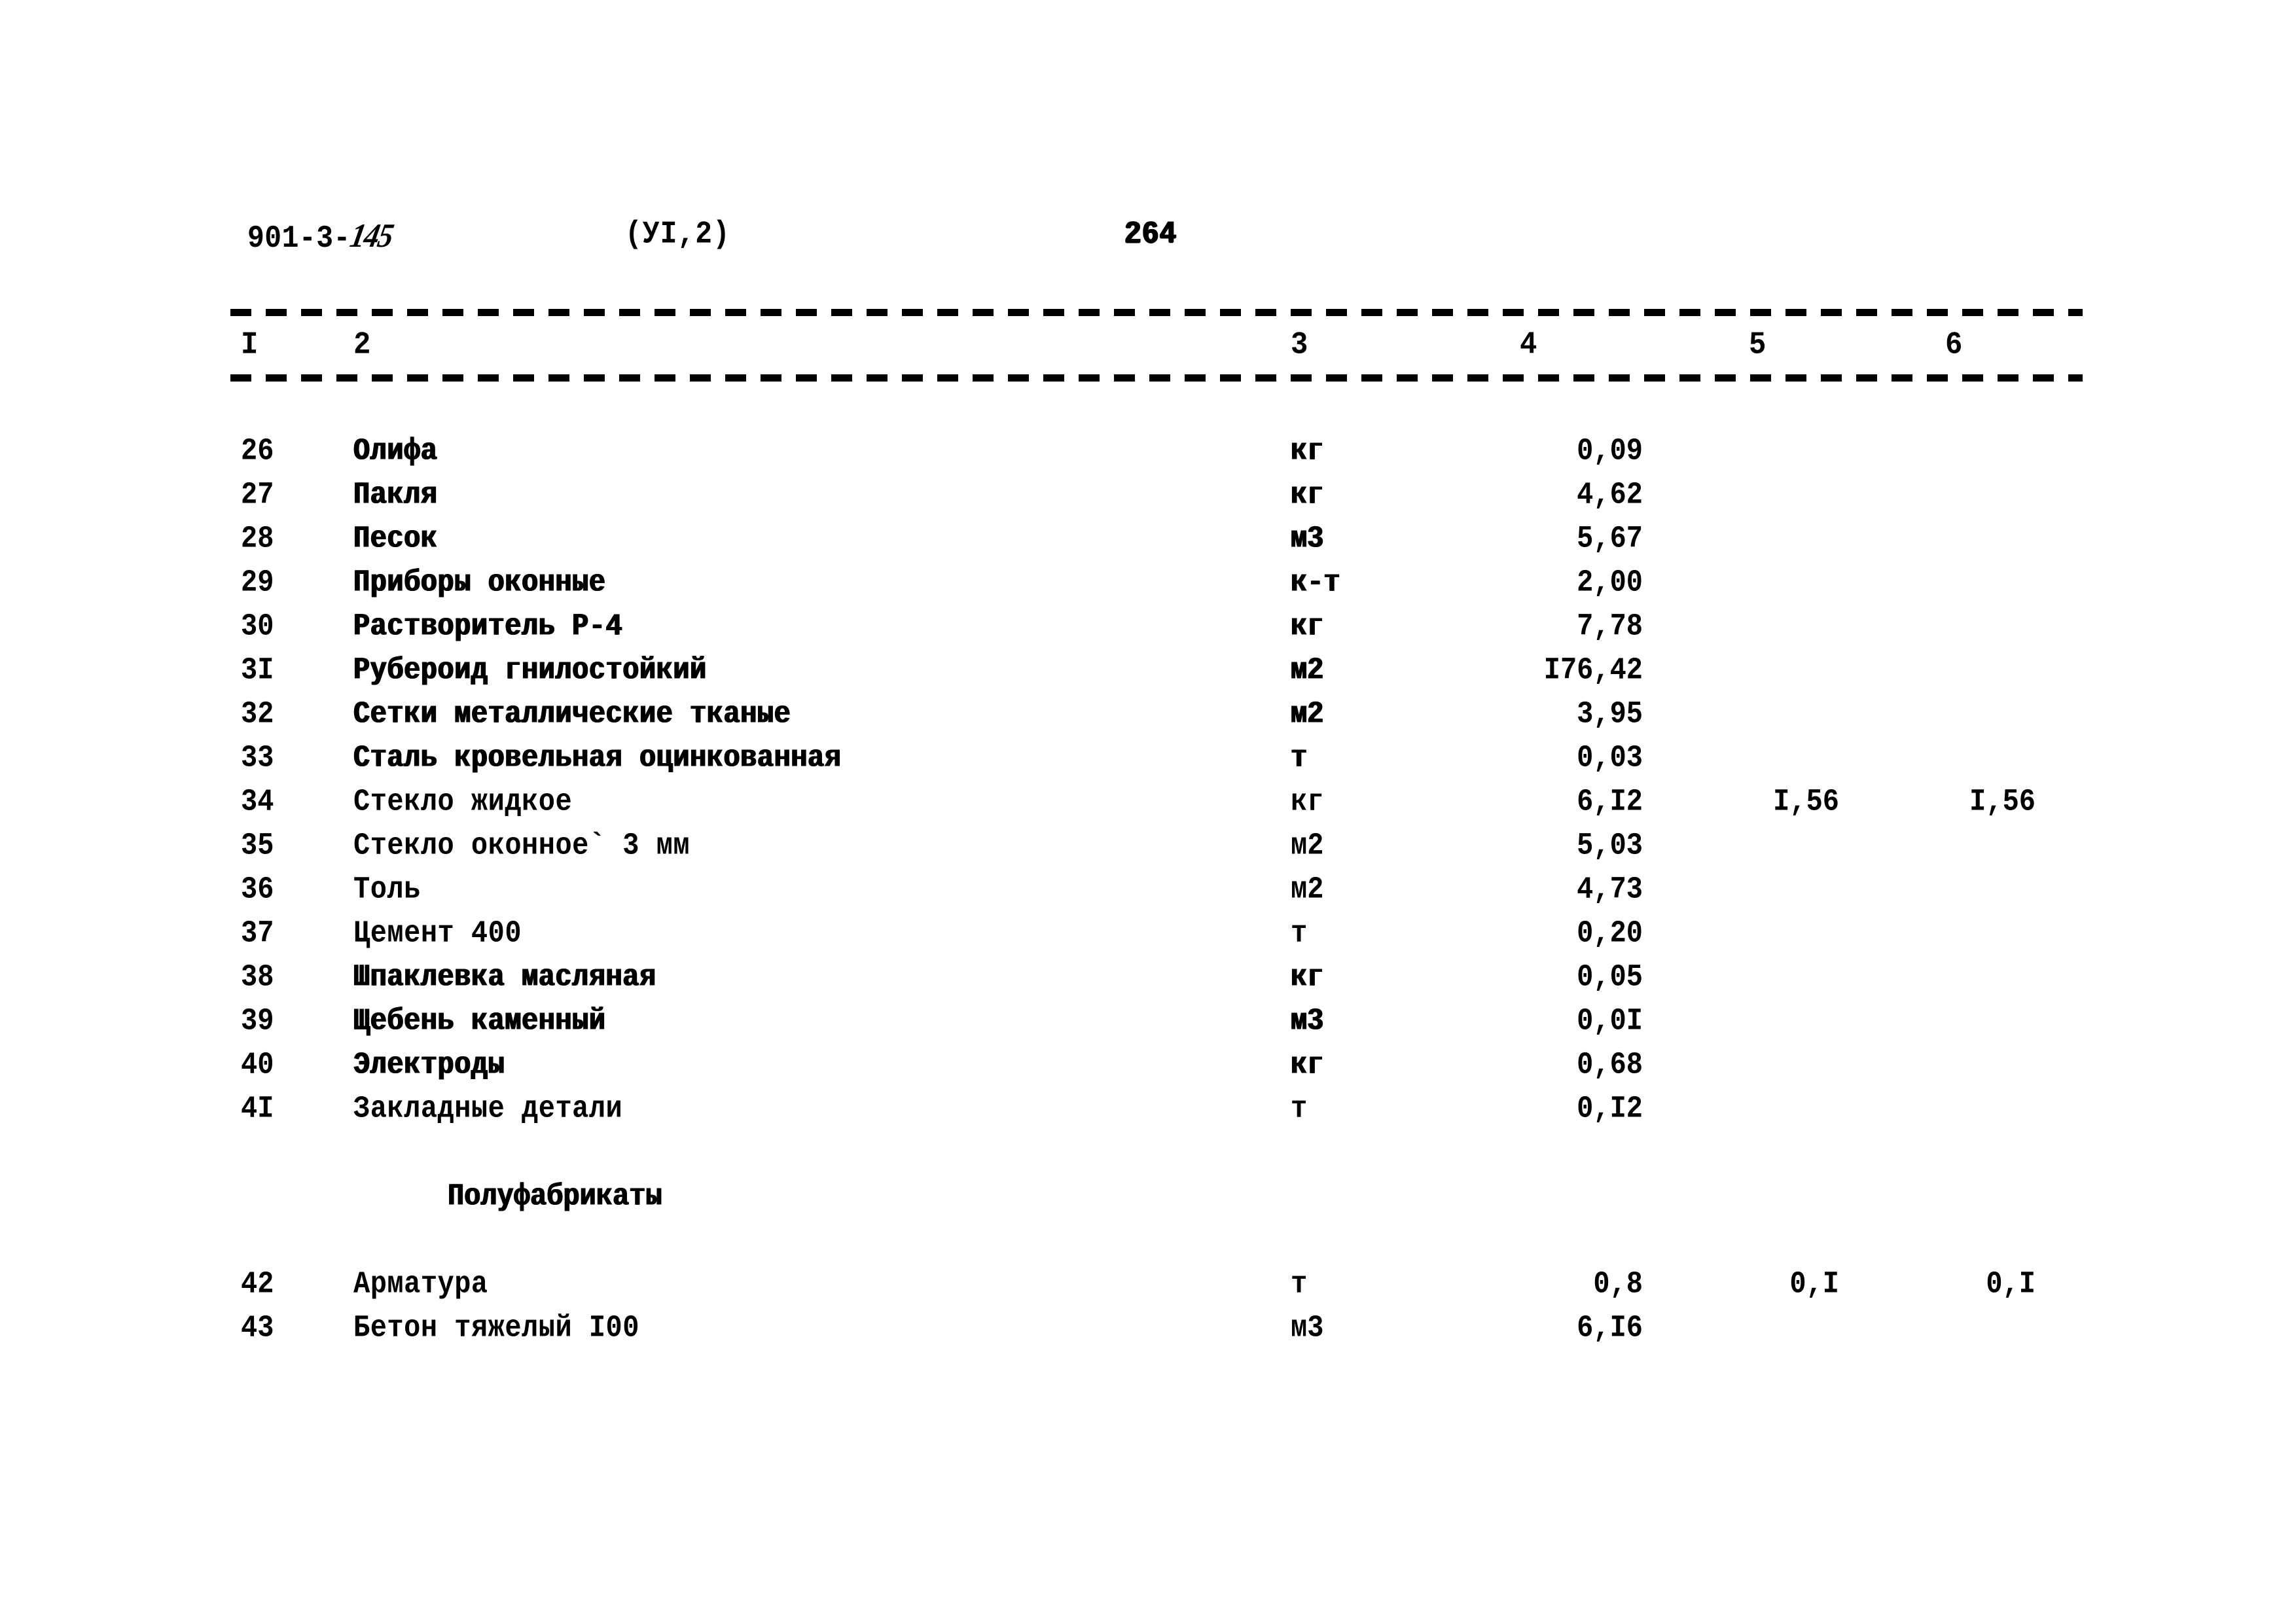 The width and height of the screenshot is (2296, 1623). I want to click on value-col-4: 0,0I, so click(1610, 1021).